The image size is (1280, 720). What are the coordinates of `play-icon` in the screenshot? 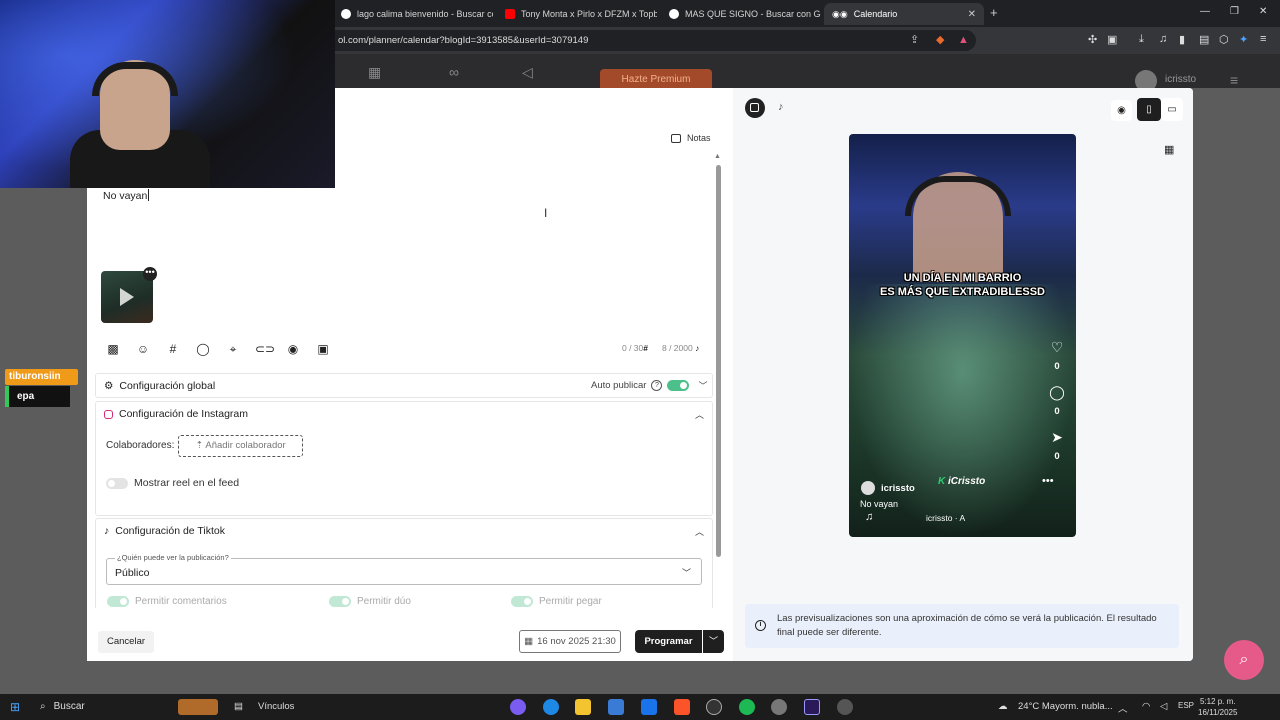 It's located at (127, 297).